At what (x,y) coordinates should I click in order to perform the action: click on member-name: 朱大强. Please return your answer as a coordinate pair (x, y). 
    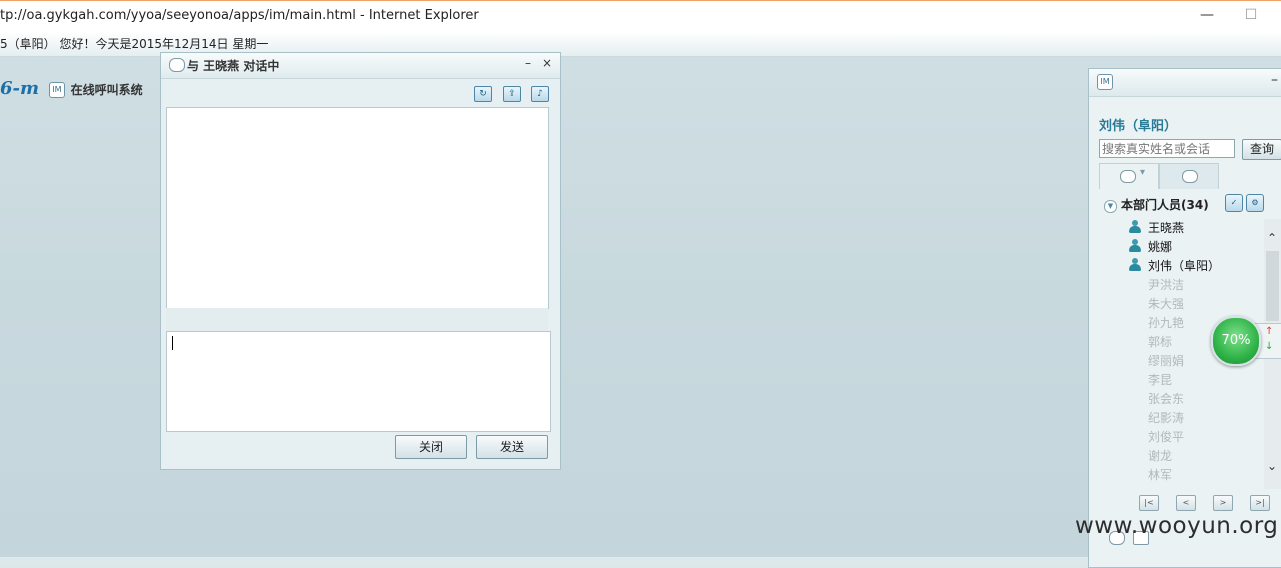
    Looking at the image, I should click on (1166, 304).